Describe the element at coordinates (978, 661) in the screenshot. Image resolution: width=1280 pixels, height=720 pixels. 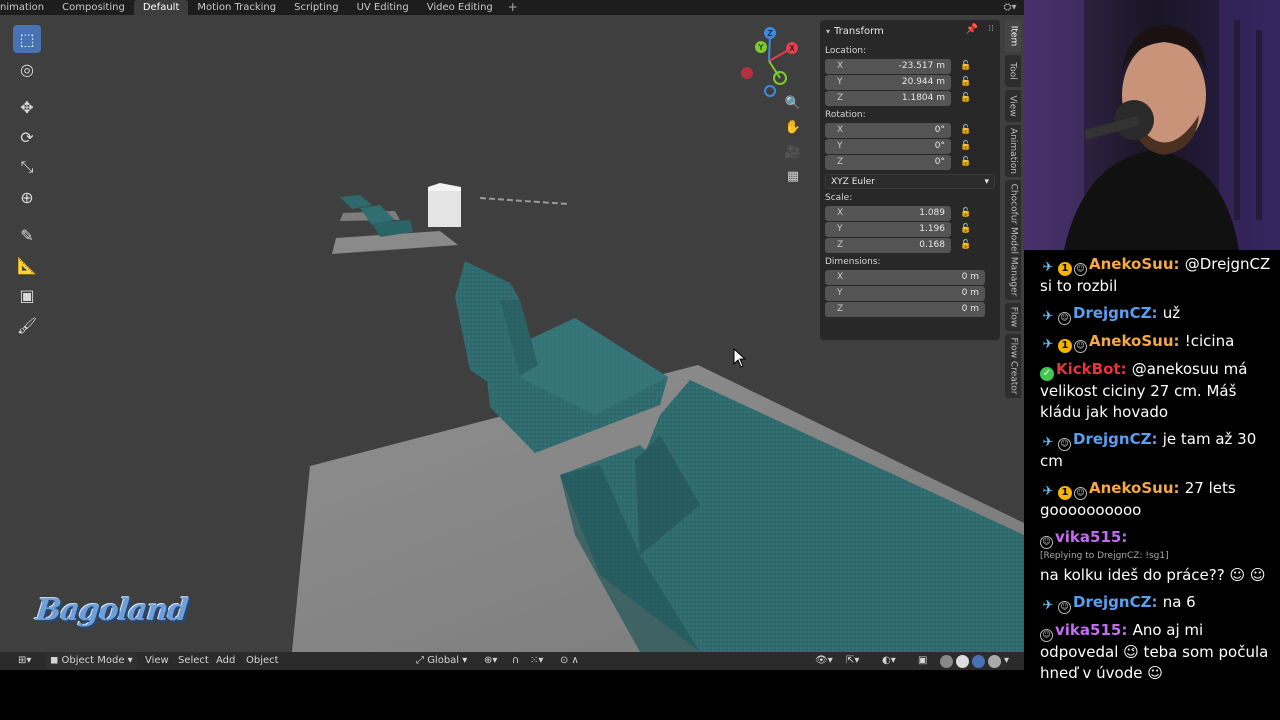
I see `material-shading-icon` at that location.